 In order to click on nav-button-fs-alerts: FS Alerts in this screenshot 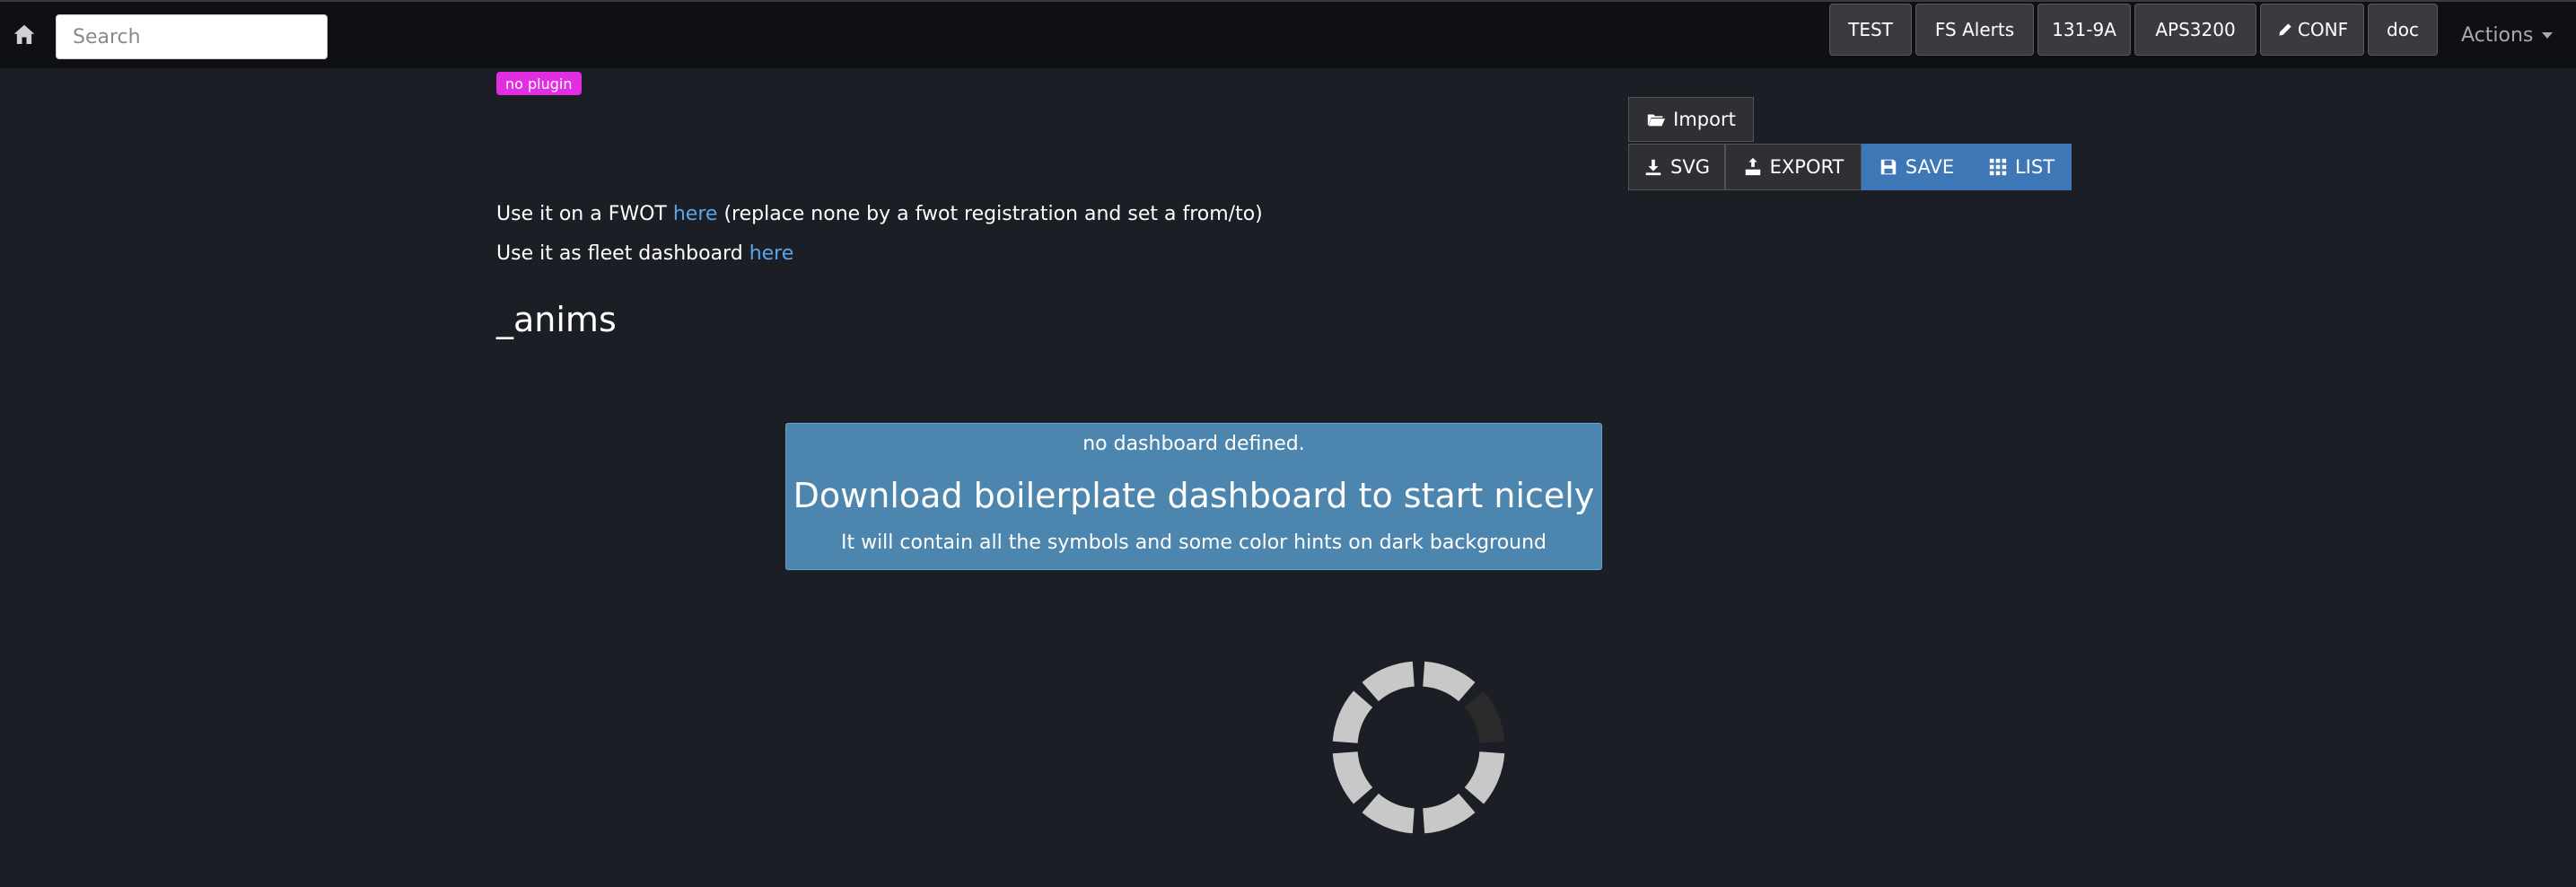, I will do `click(1975, 30)`.